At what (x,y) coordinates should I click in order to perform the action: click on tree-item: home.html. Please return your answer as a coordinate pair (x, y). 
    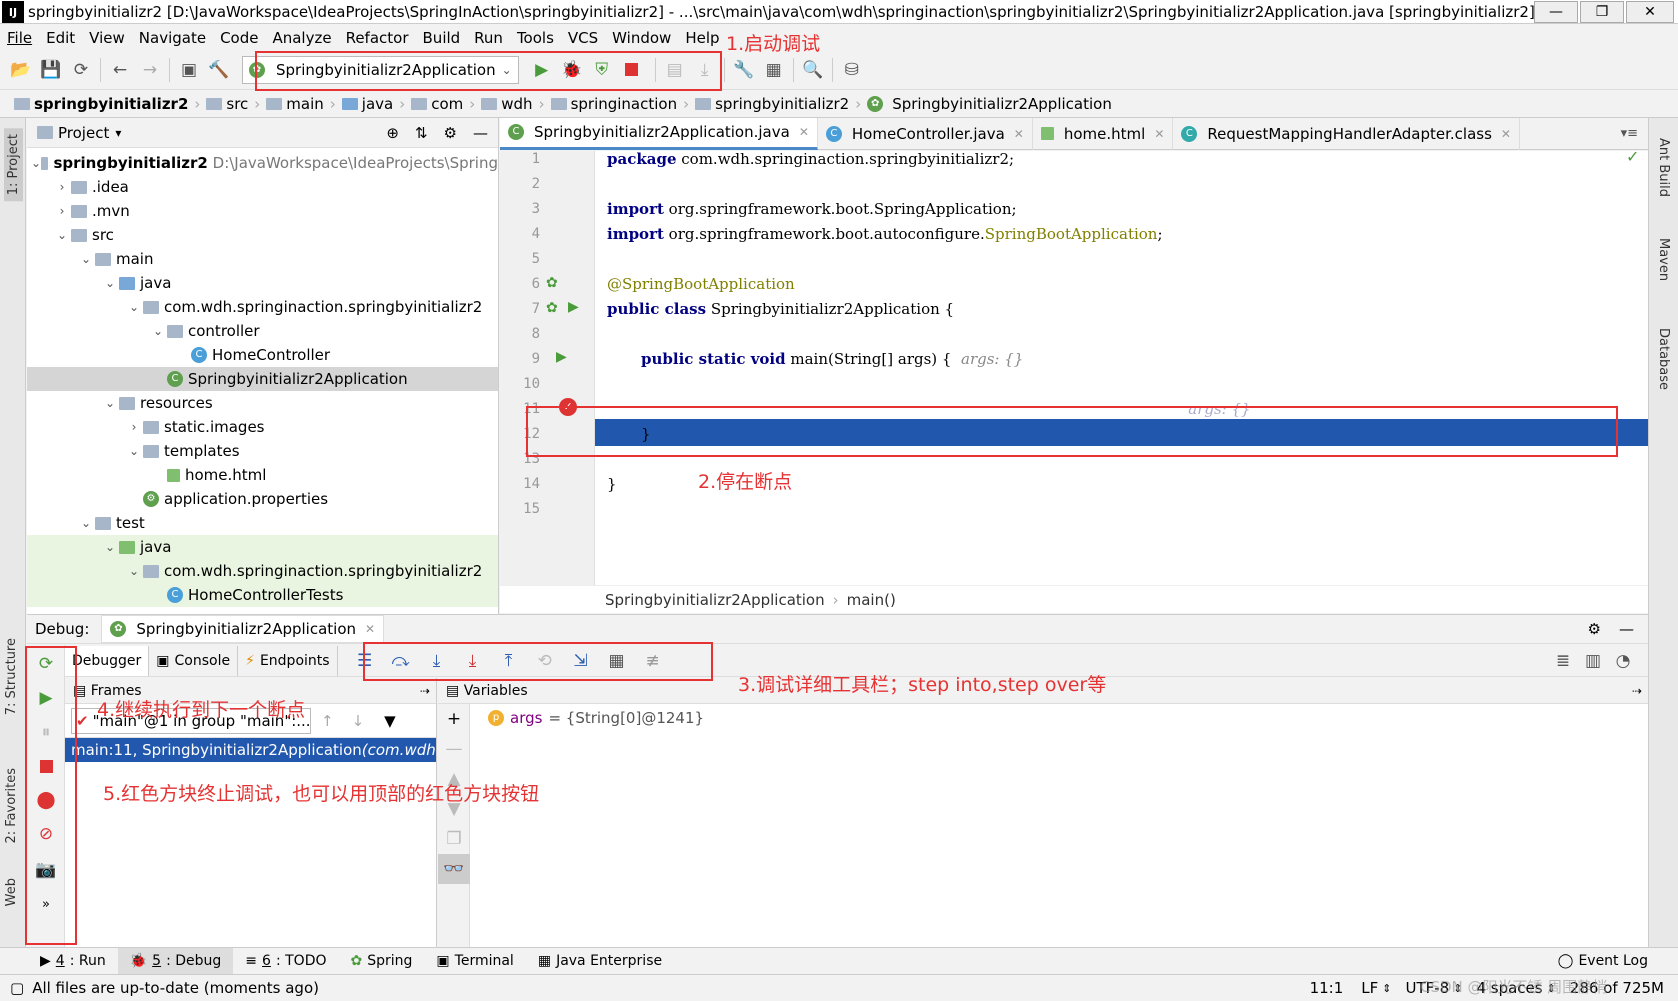
    Looking at the image, I should click on (262, 475).